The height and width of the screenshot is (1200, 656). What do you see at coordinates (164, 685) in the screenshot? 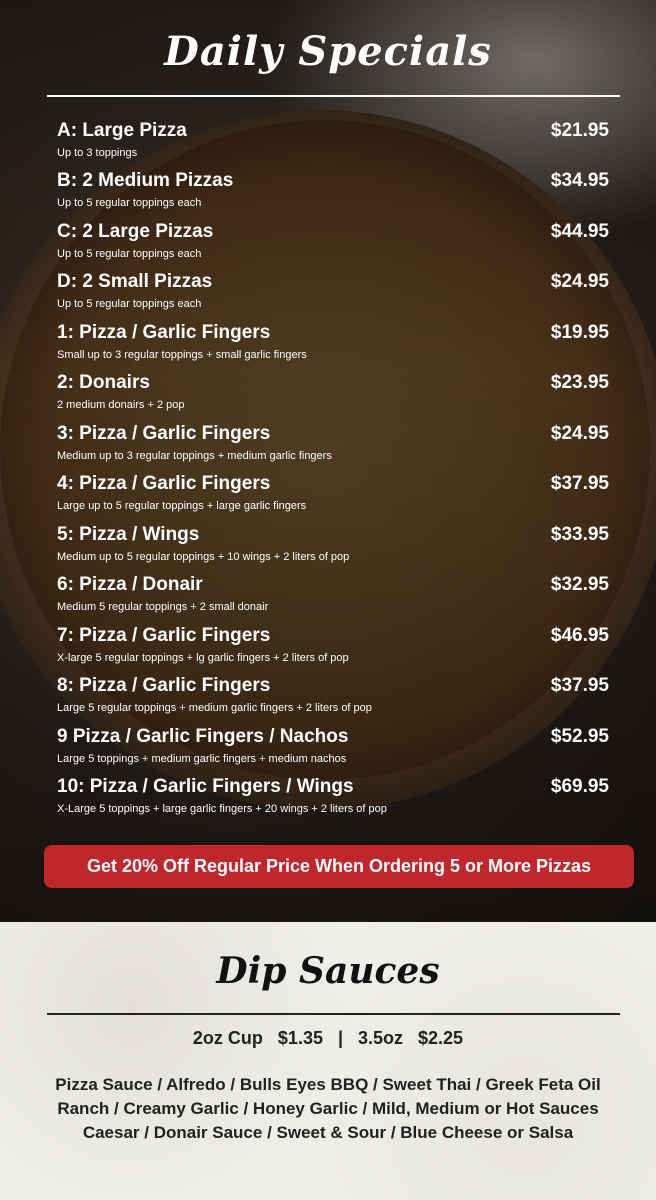
I see `special-name: 8: Pizza / Garlic Fingers` at bounding box center [164, 685].